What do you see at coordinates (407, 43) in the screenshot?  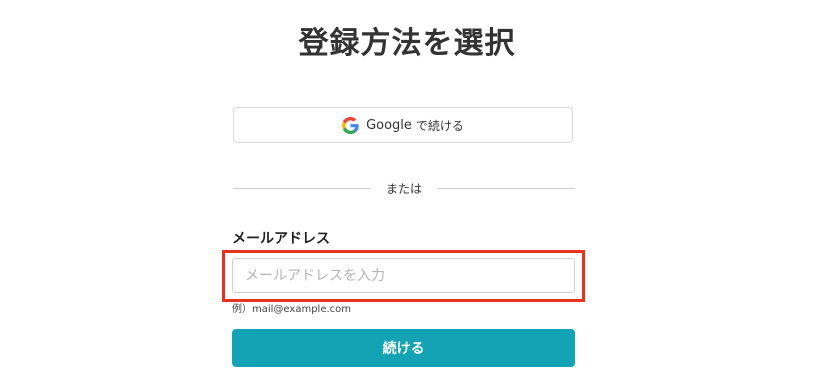 I see `page-title: 登録方法を選択` at bounding box center [407, 43].